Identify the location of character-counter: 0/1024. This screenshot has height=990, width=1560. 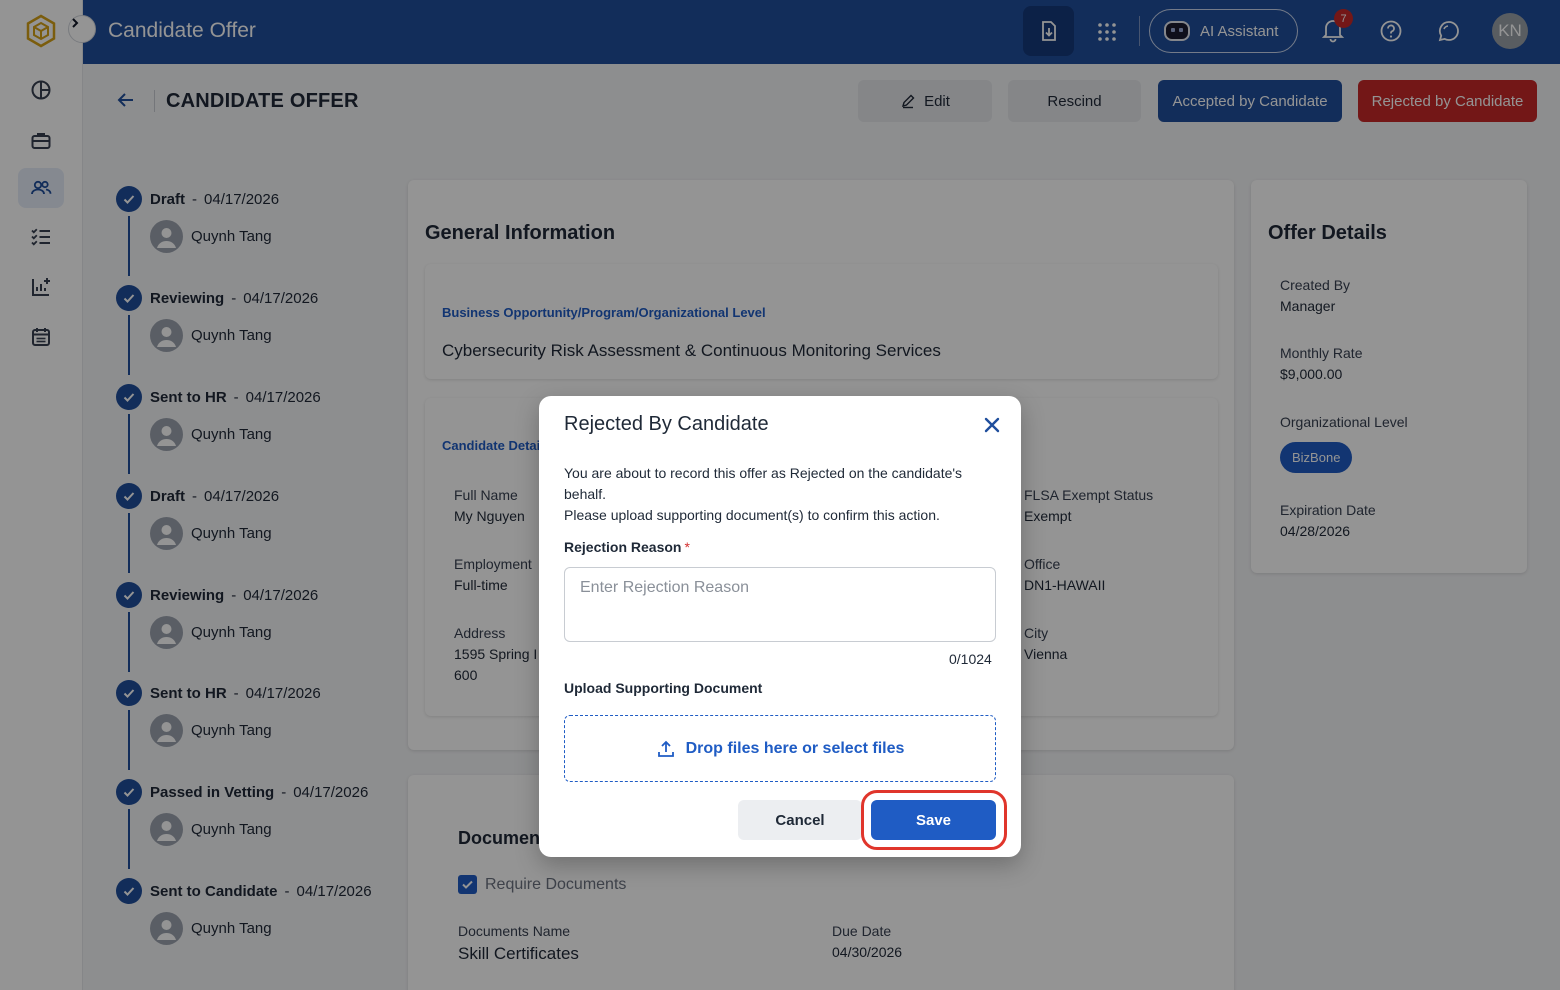
(970, 659).